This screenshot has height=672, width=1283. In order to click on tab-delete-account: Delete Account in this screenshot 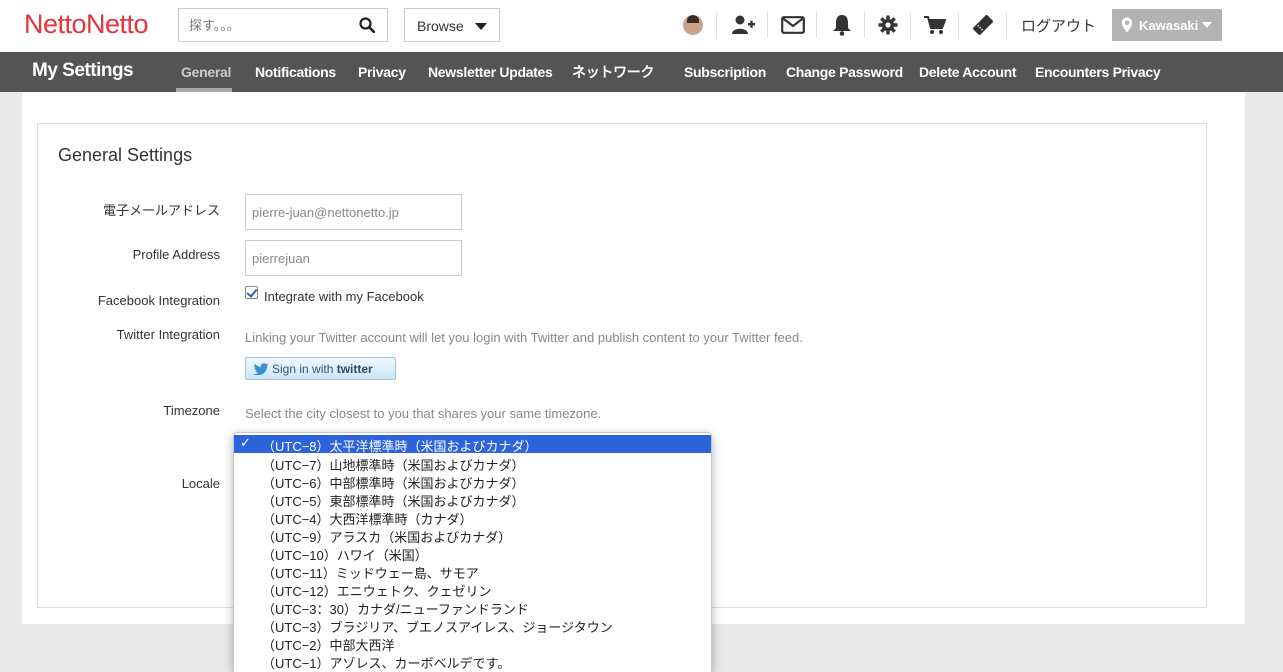, I will do `click(968, 72)`.